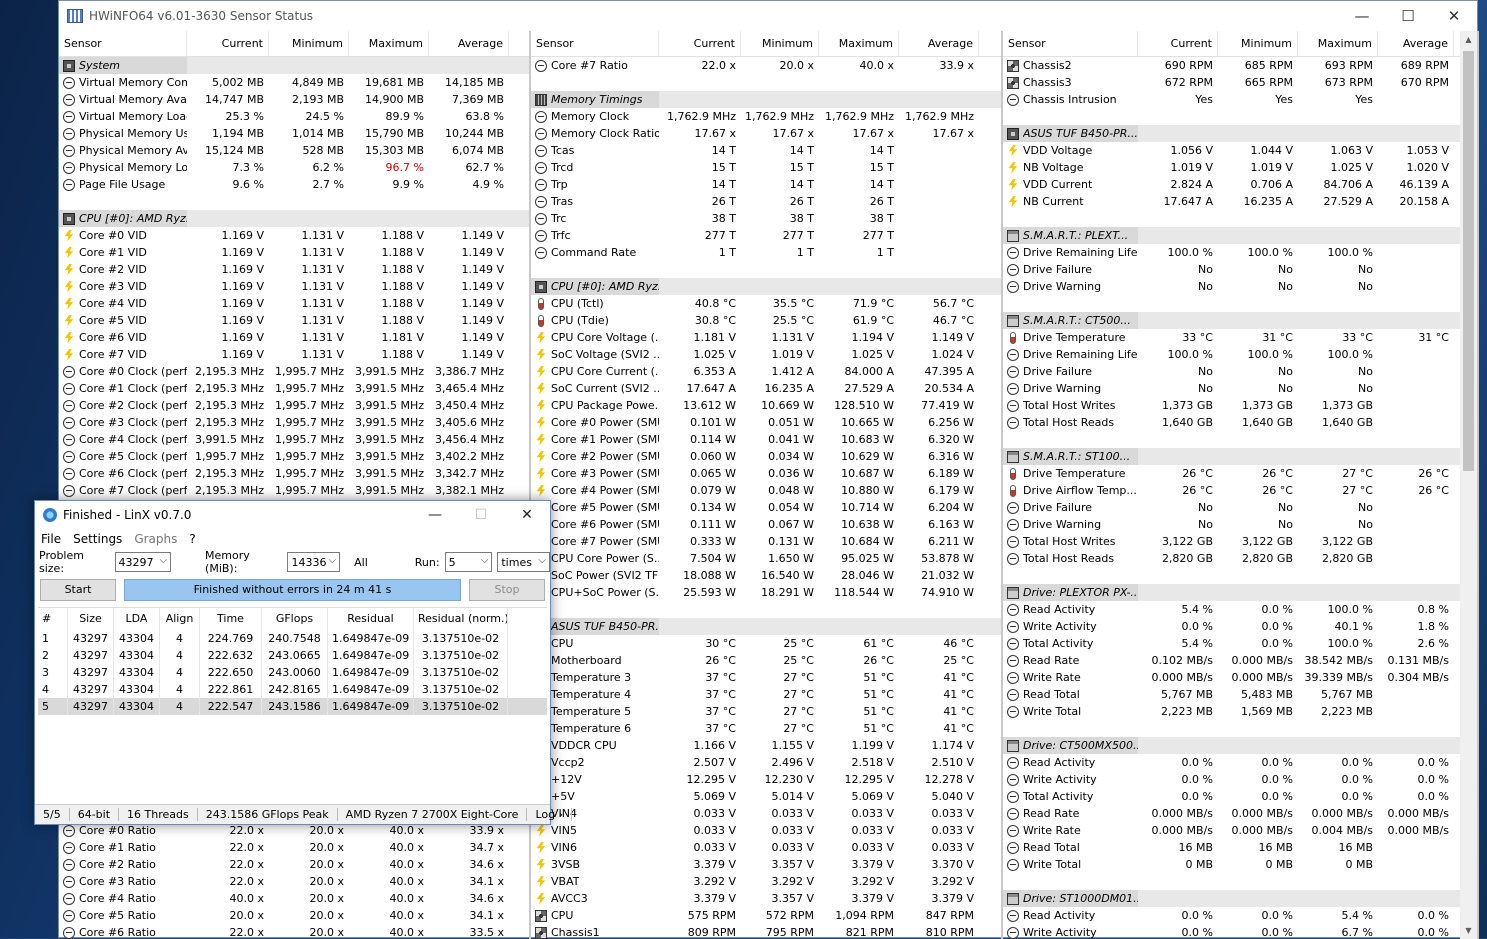 The height and width of the screenshot is (939, 1487). I want to click on sensor-row: Temperature 5 37 °C 27 °C 51 °C 41 °C, so click(766, 711).